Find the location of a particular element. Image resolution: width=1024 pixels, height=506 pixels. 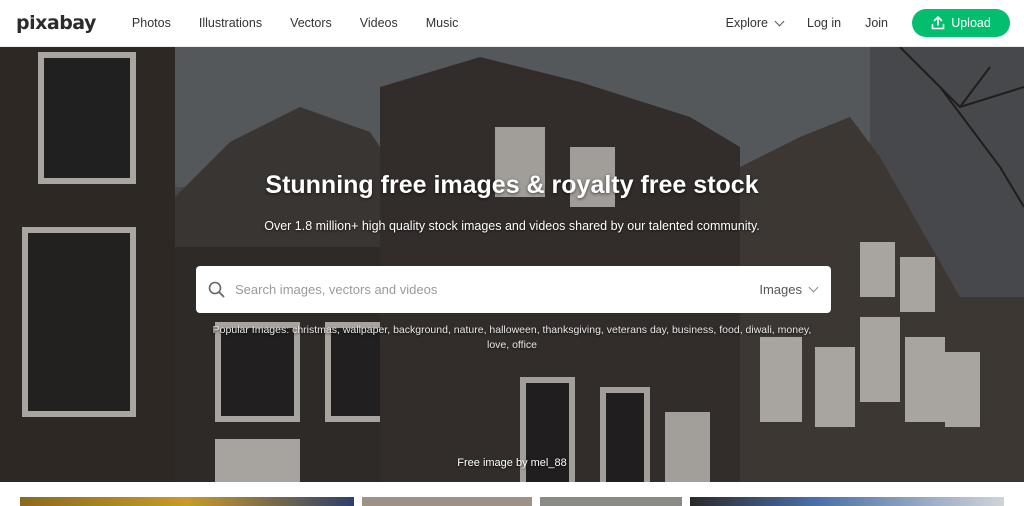

image-credit: Free image by mel_88 is located at coordinates (512, 463).